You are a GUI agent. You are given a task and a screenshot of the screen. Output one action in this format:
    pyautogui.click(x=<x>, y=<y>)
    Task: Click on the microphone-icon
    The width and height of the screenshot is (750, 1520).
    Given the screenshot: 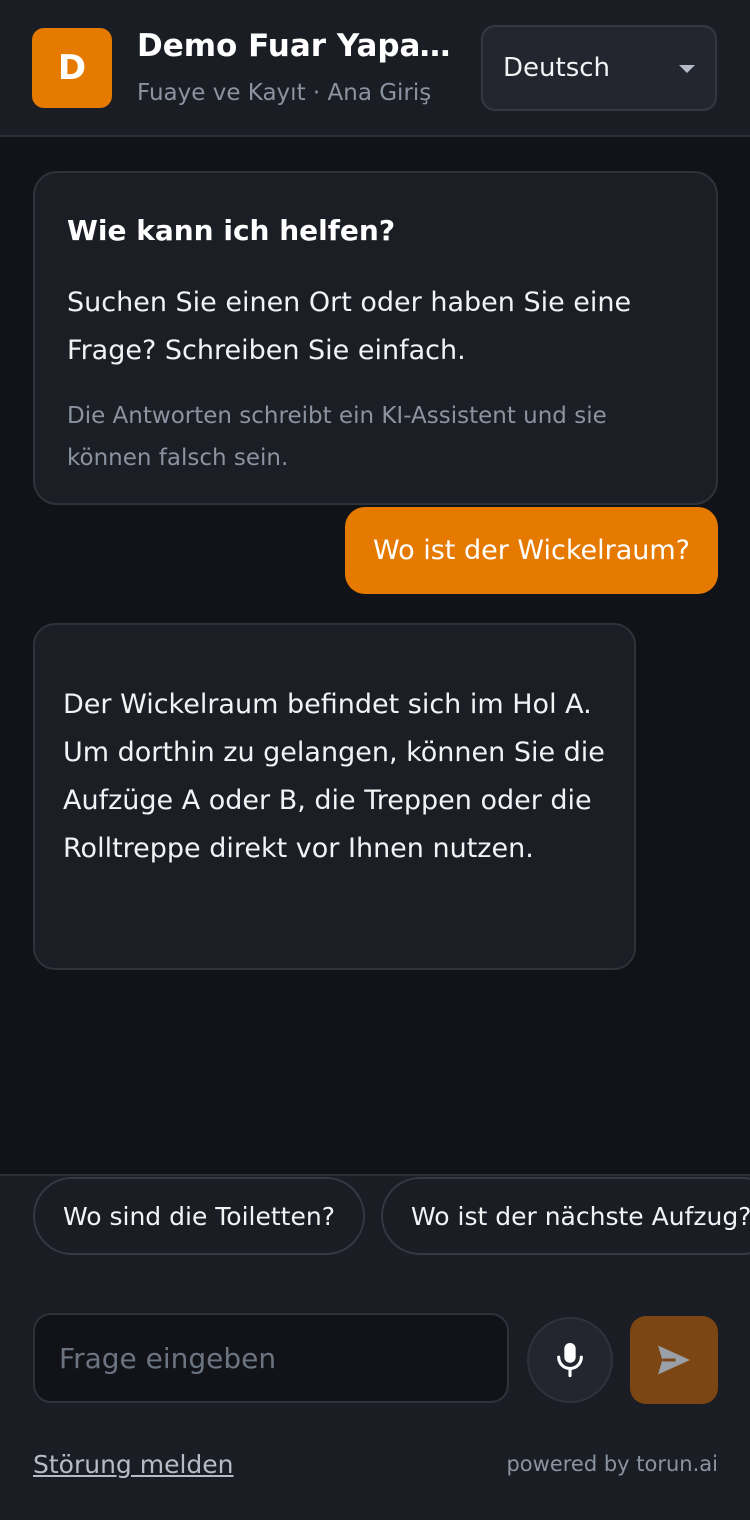 What is the action you would take?
    pyautogui.click(x=570, y=1360)
    